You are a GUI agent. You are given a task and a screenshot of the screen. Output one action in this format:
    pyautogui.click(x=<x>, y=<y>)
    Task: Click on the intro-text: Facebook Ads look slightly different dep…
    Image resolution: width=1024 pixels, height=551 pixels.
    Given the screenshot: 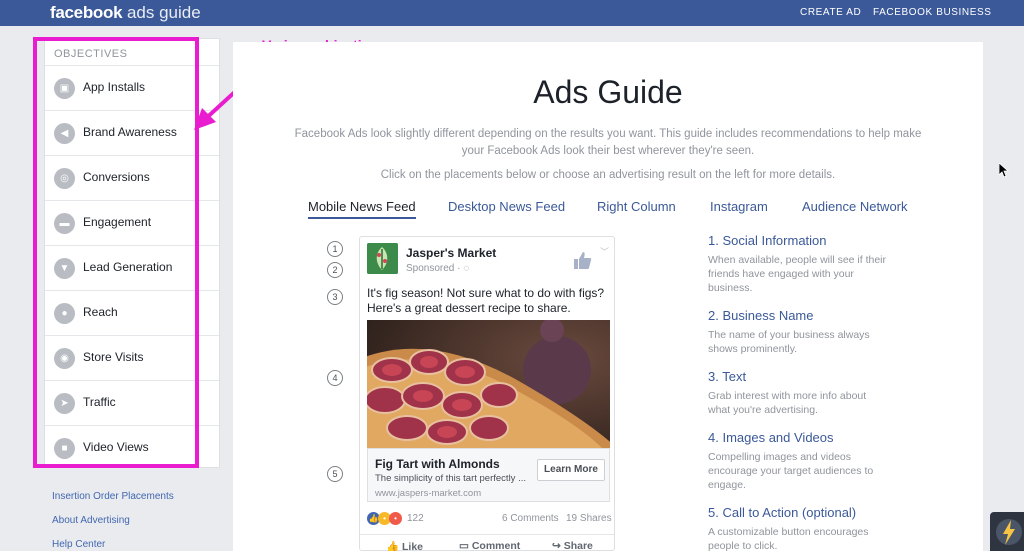 What is the action you would take?
    pyautogui.click(x=608, y=142)
    